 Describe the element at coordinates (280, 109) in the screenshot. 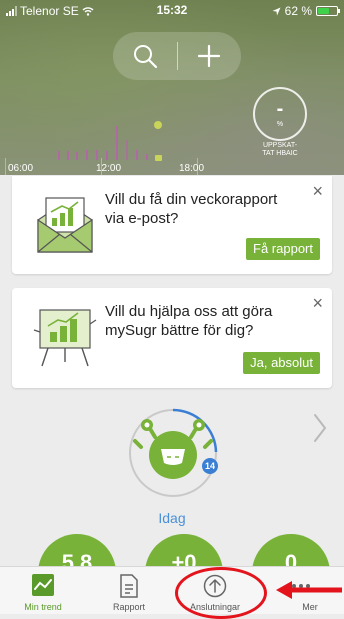

I see `hba1c-value: -` at that location.